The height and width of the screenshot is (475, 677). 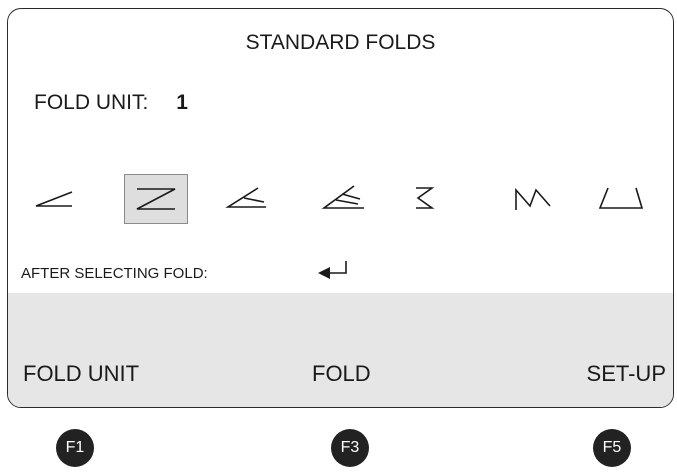 I want to click on f3-key: F3, so click(x=350, y=448).